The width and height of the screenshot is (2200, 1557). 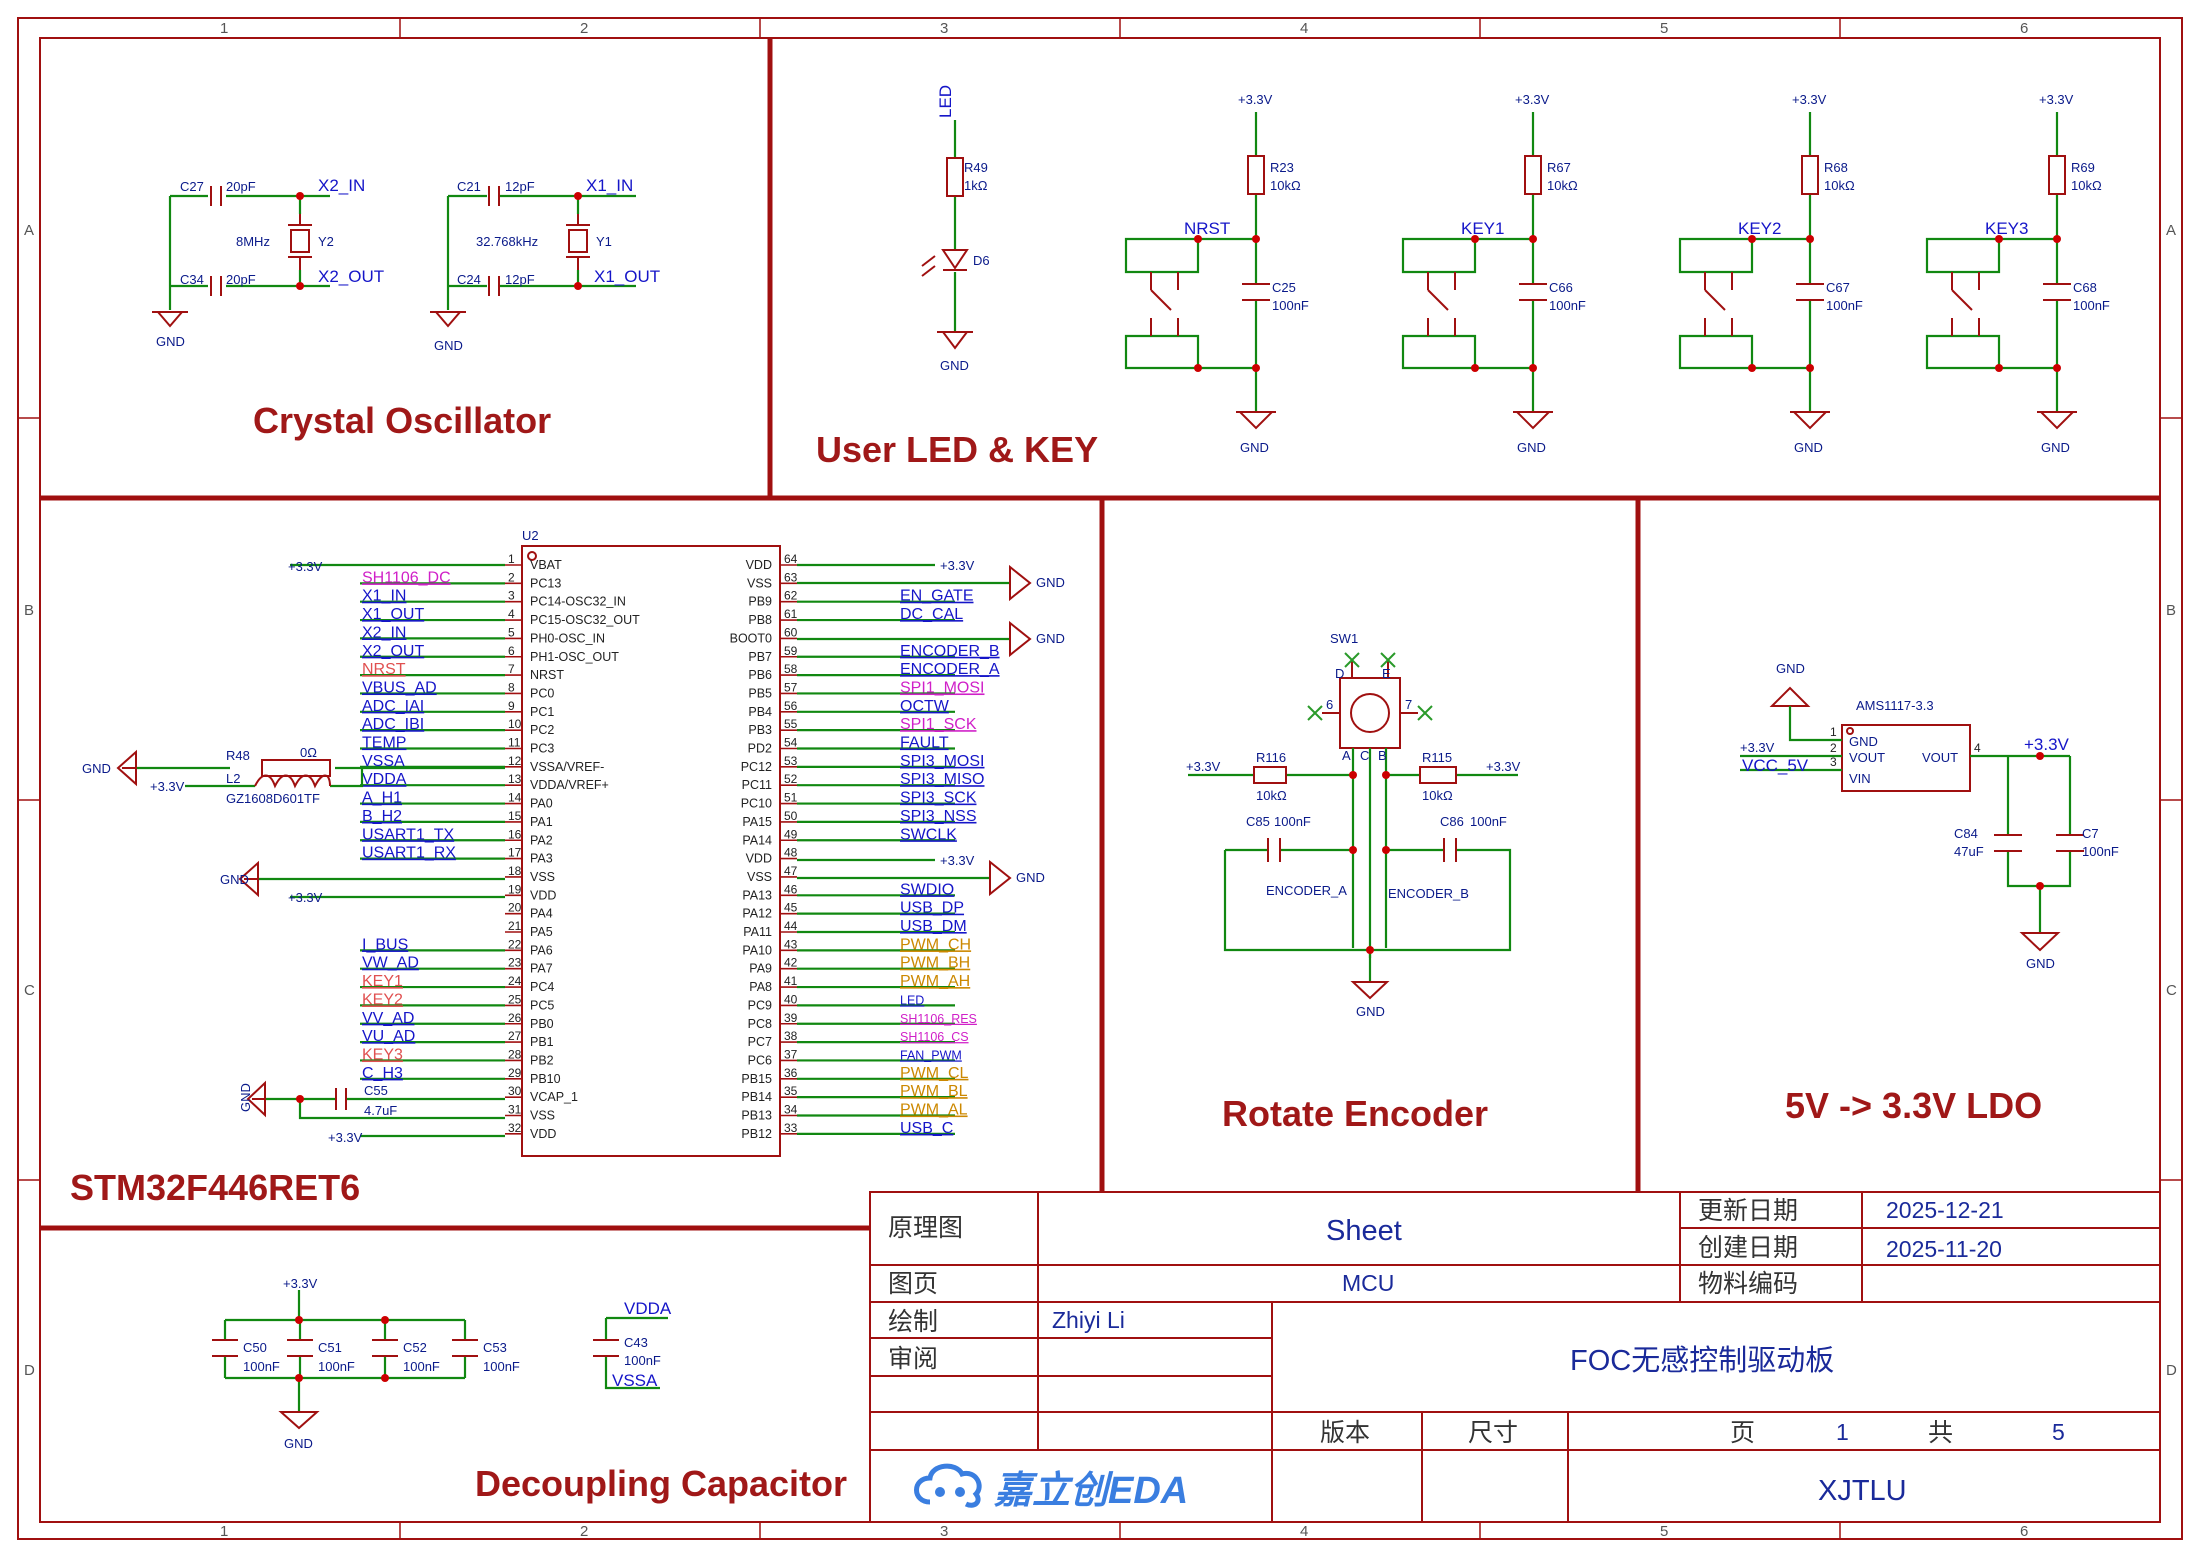 I want to click on mcu-pin-name-14: PA0, so click(x=541, y=804).